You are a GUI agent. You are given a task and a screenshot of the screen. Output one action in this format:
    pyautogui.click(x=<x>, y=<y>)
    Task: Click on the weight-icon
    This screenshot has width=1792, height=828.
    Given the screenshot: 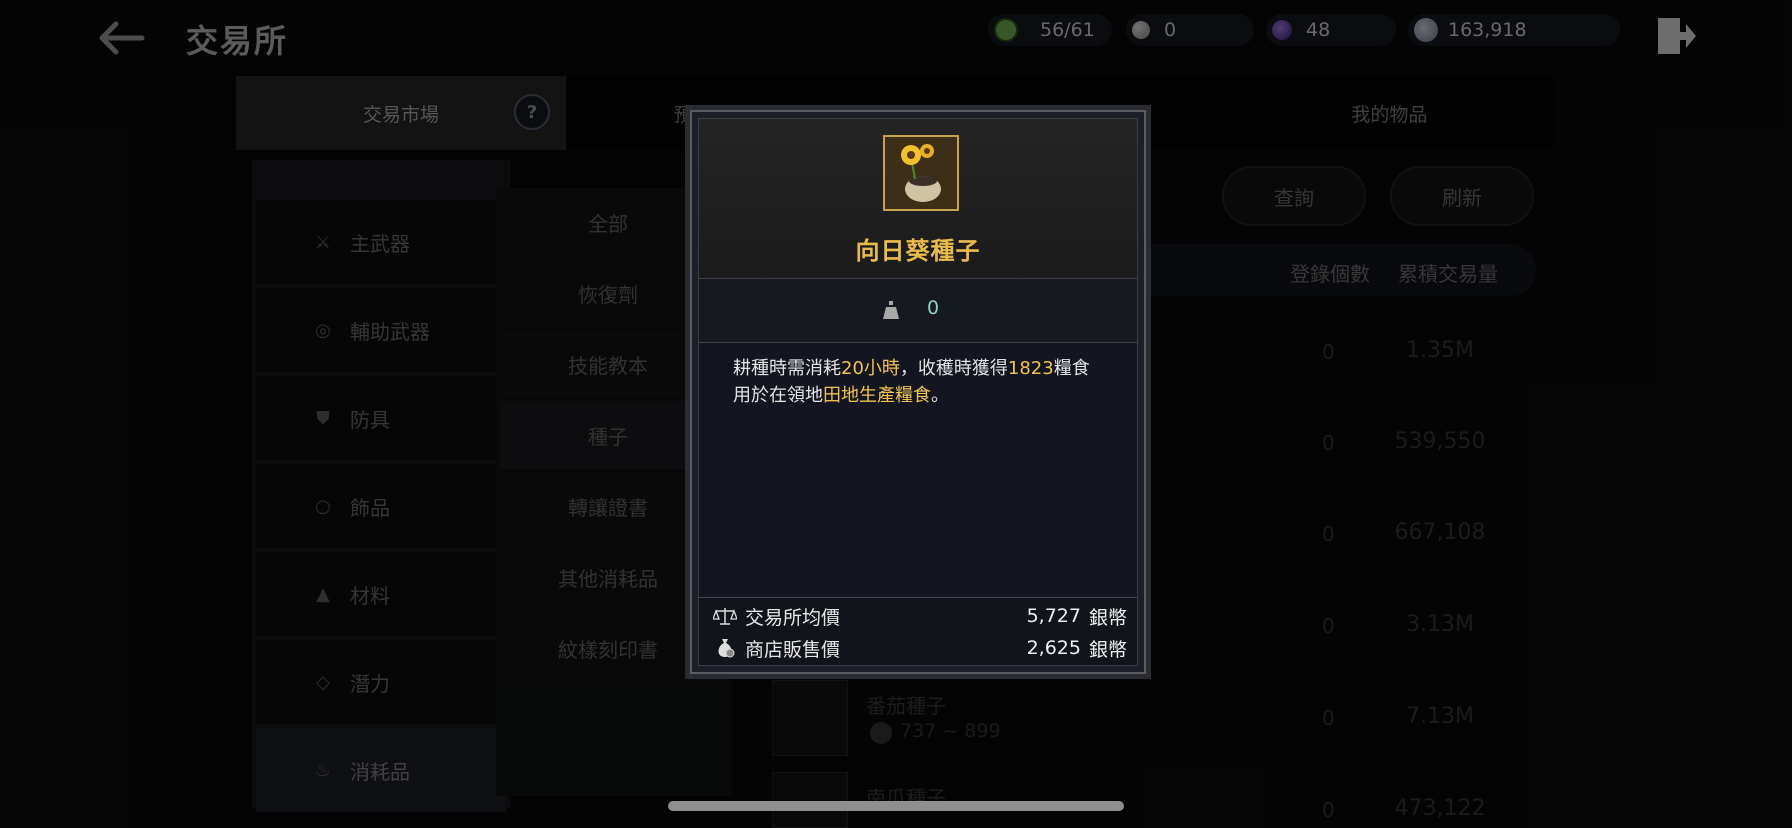 What is the action you would take?
    pyautogui.click(x=891, y=310)
    